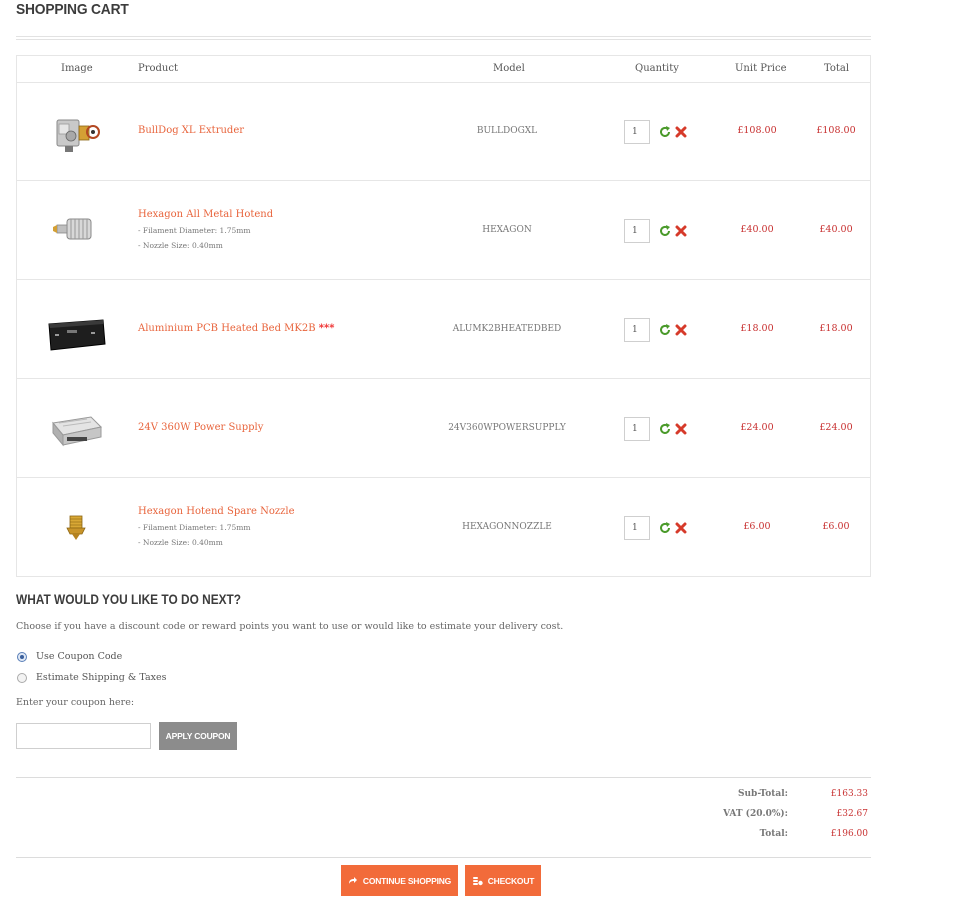 Image resolution: width=959 pixels, height=924 pixels. What do you see at coordinates (101, 677) in the screenshot?
I see `option-label: Estimate Shipping & Taxes` at bounding box center [101, 677].